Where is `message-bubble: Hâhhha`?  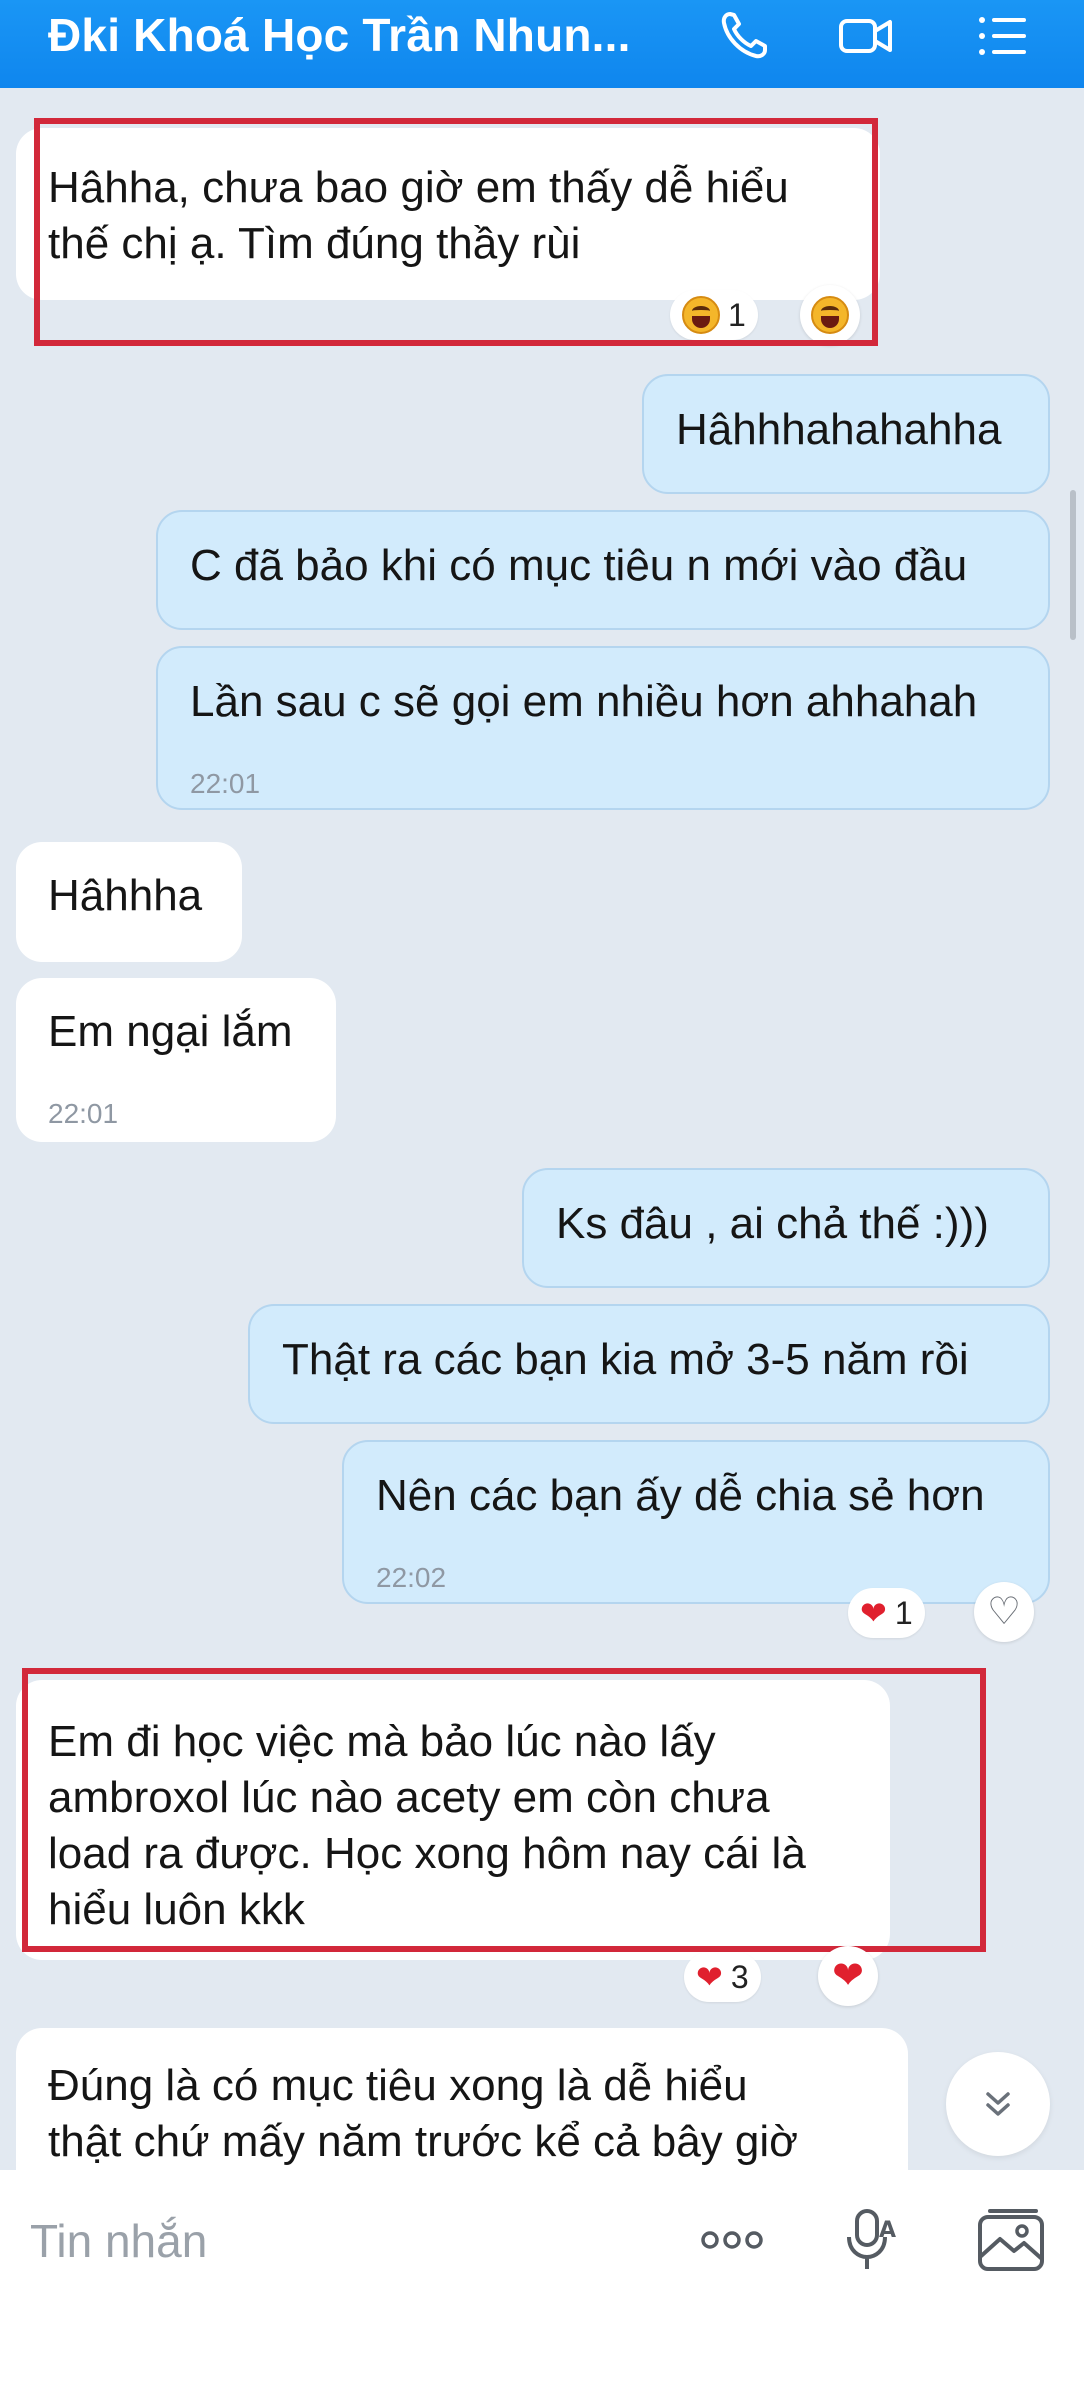
message-bubble: Hâhhha is located at coordinates (129, 902).